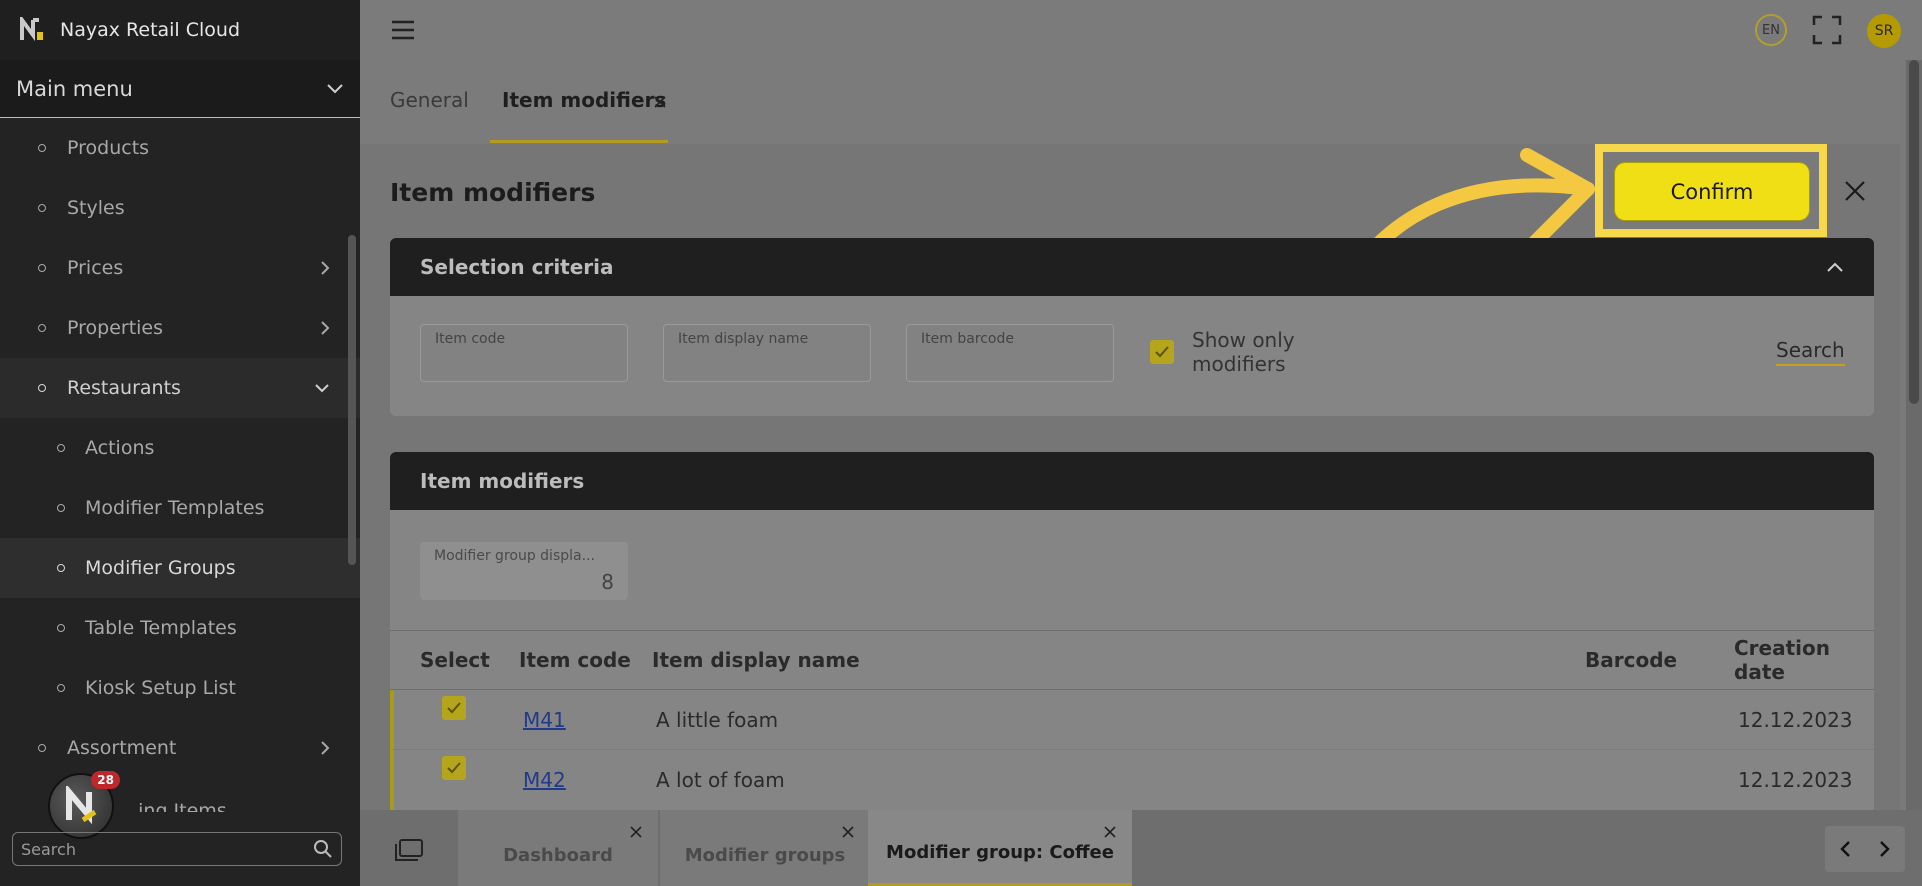 The height and width of the screenshot is (886, 1922). I want to click on modifier-group-field: Modifier group displa... 8, so click(524, 571).